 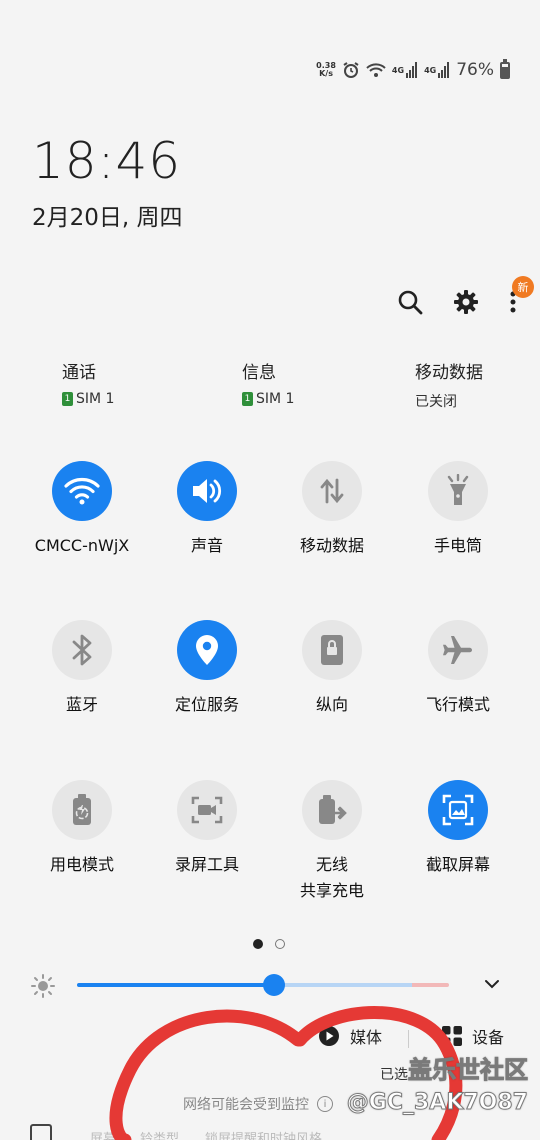 I want to click on portrait-icon, so click(x=332, y=650).